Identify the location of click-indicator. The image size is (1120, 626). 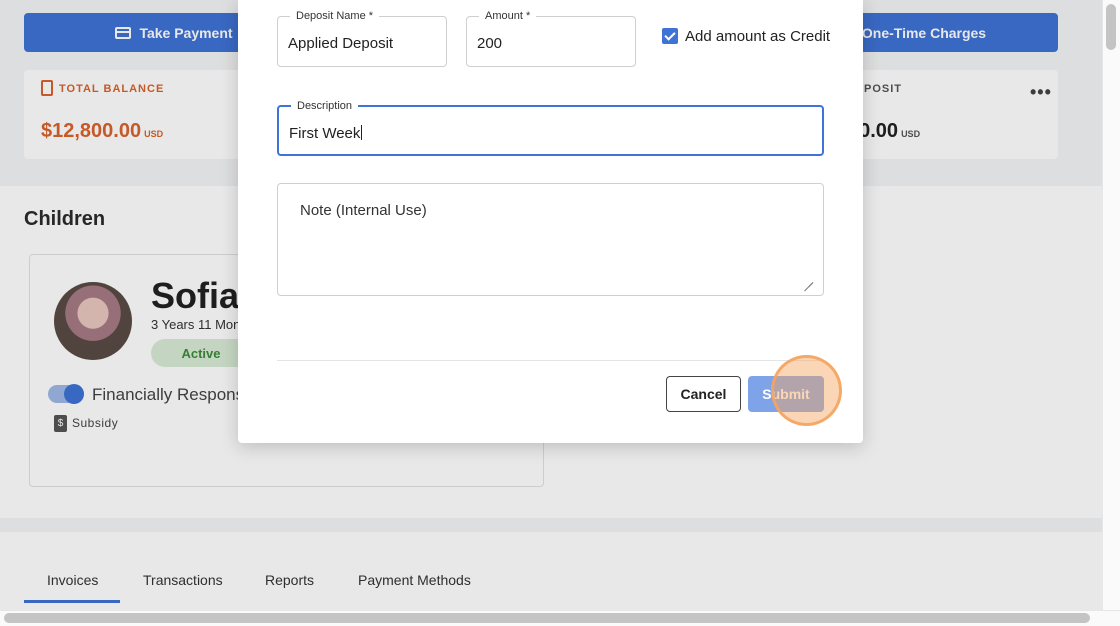
(806, 390).